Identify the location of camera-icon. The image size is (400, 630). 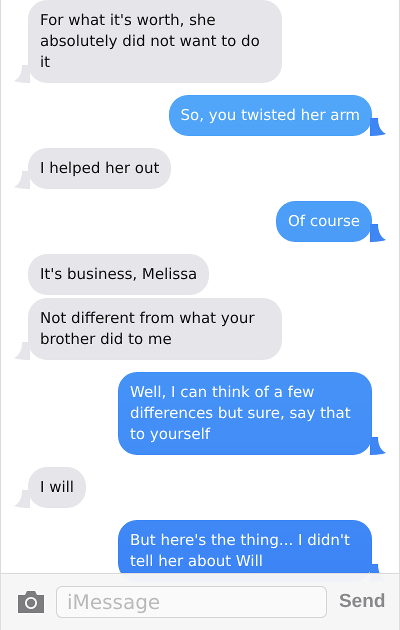
(31, 602).